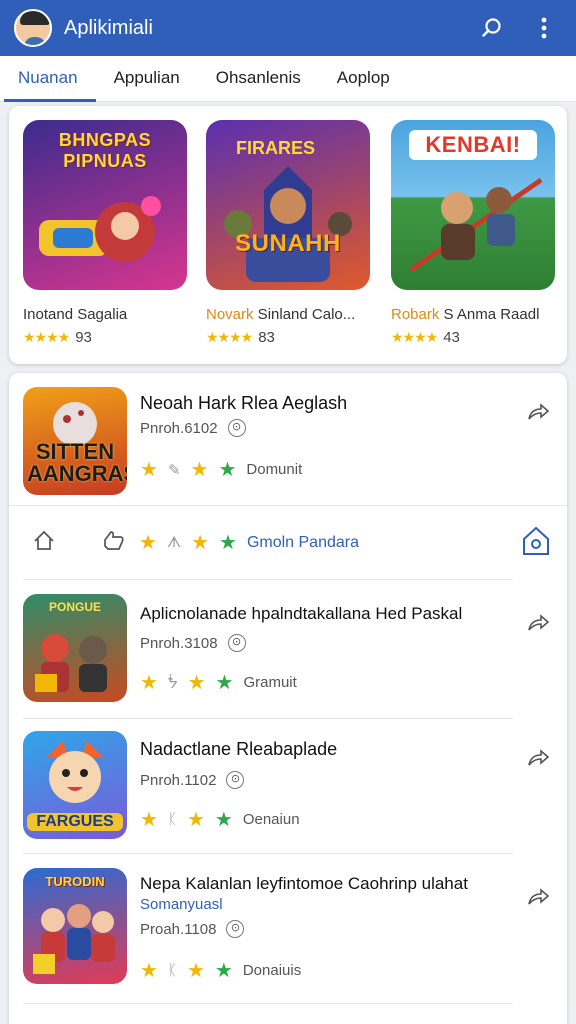  What do you see at coordinates (75, 926) in the screenshot?
I see `app-icon: TURODIN` at bounding box center [75, 926].